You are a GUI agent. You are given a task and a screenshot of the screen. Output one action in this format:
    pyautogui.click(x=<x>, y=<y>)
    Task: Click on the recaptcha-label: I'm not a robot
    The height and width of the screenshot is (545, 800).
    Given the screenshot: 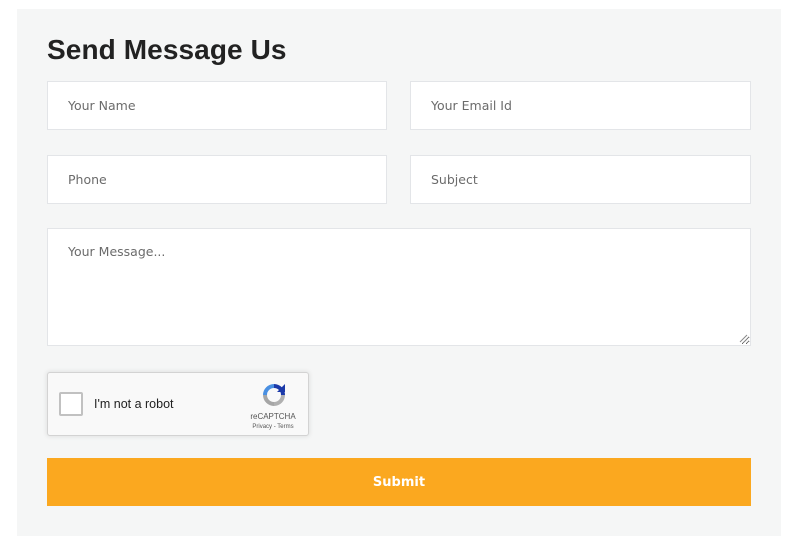 What is the action you would take?
    pyautogui.click(x=134, y=404)
    